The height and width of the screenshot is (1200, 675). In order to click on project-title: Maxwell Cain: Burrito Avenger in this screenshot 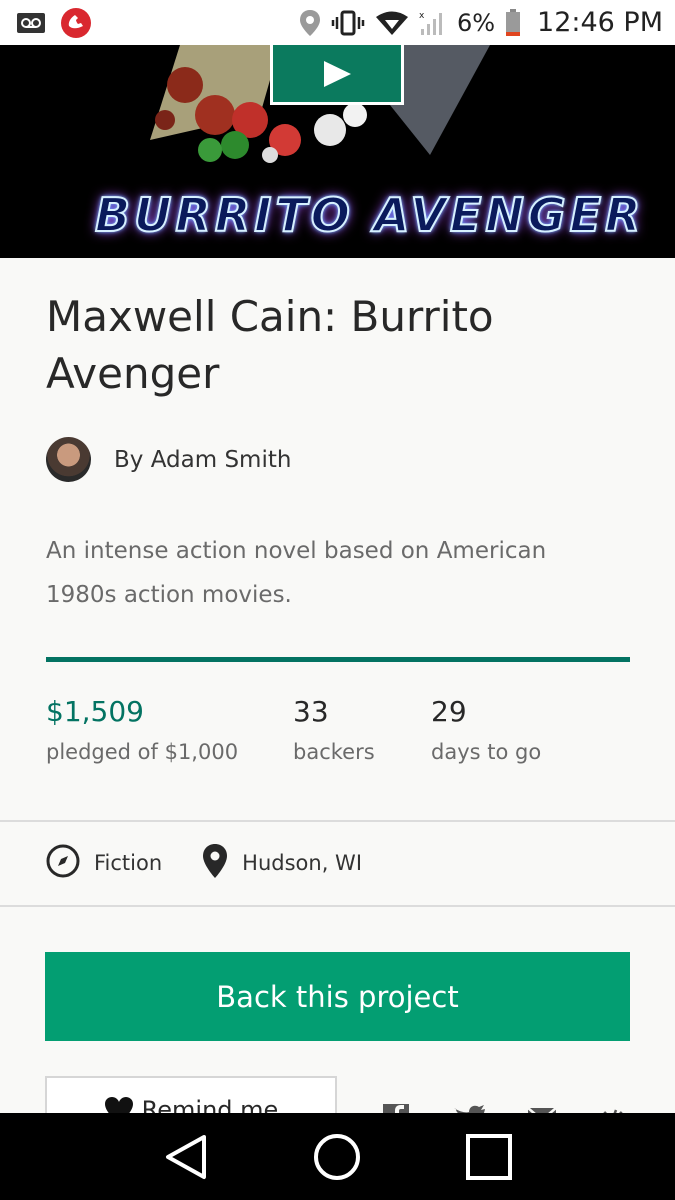, I will do `click(270, 345)`.